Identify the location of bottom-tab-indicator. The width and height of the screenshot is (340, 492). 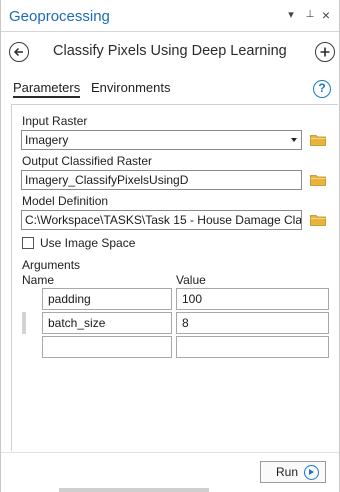
(134, 490).